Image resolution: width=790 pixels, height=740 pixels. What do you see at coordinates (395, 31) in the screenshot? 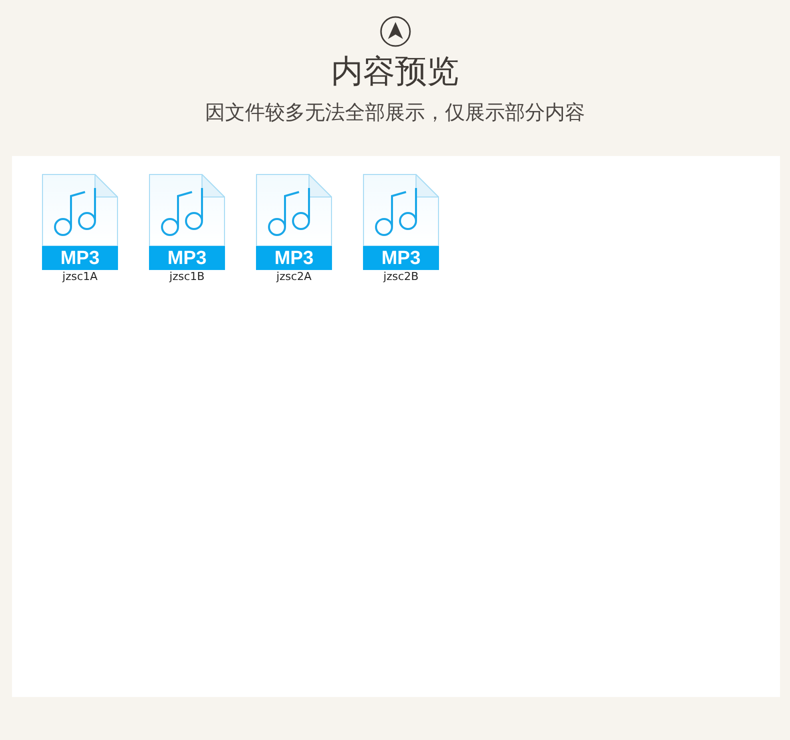
I see `collapse-up-icon` at bounding box center [395, 31].